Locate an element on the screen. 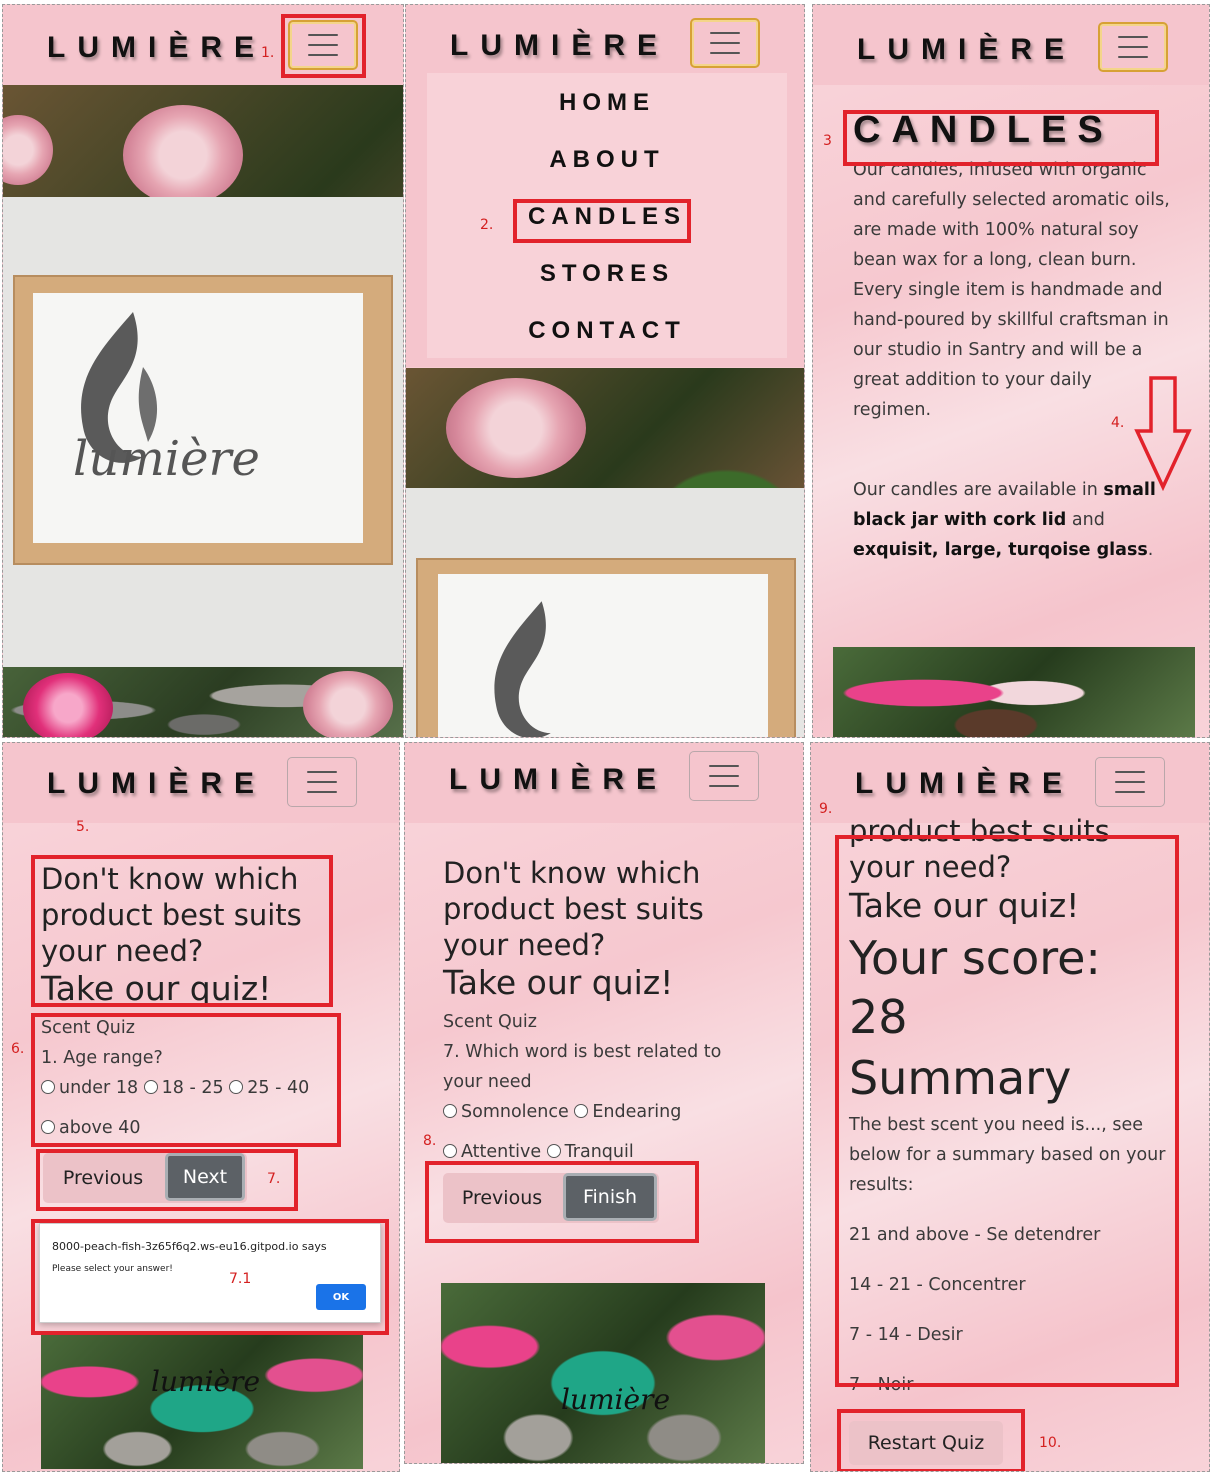 The height and width of the screenshot is (1476, 1210). annotation-label-1: 1. is located at coordinates (268, 53).